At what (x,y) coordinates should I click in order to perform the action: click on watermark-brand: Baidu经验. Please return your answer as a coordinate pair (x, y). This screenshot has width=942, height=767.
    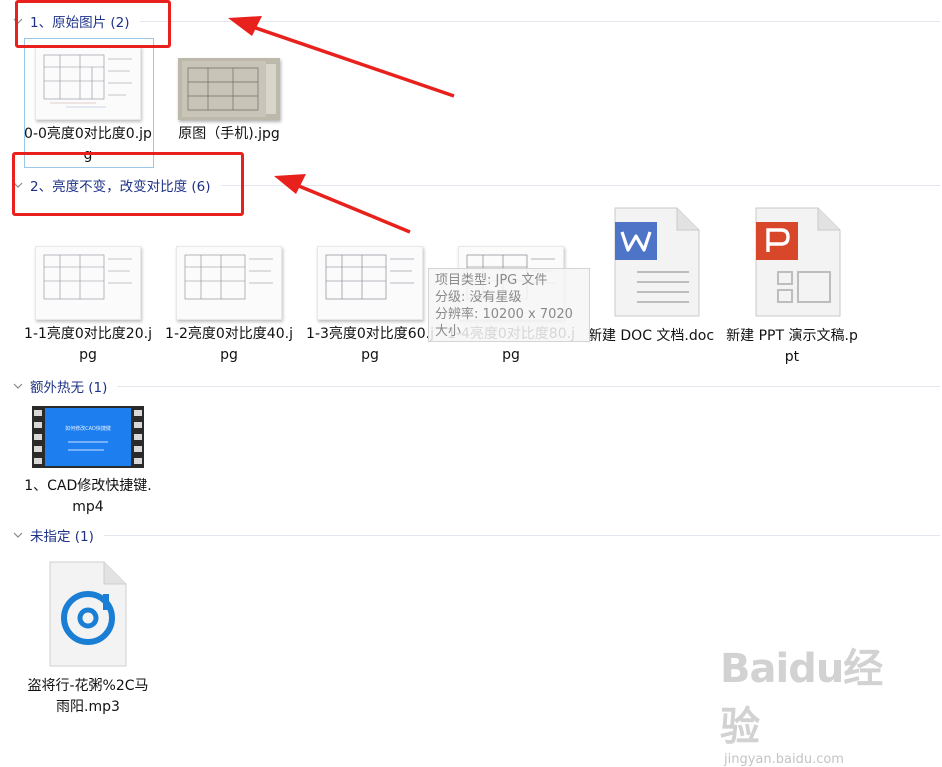
    Looking at the image, I should click on (801, 698).